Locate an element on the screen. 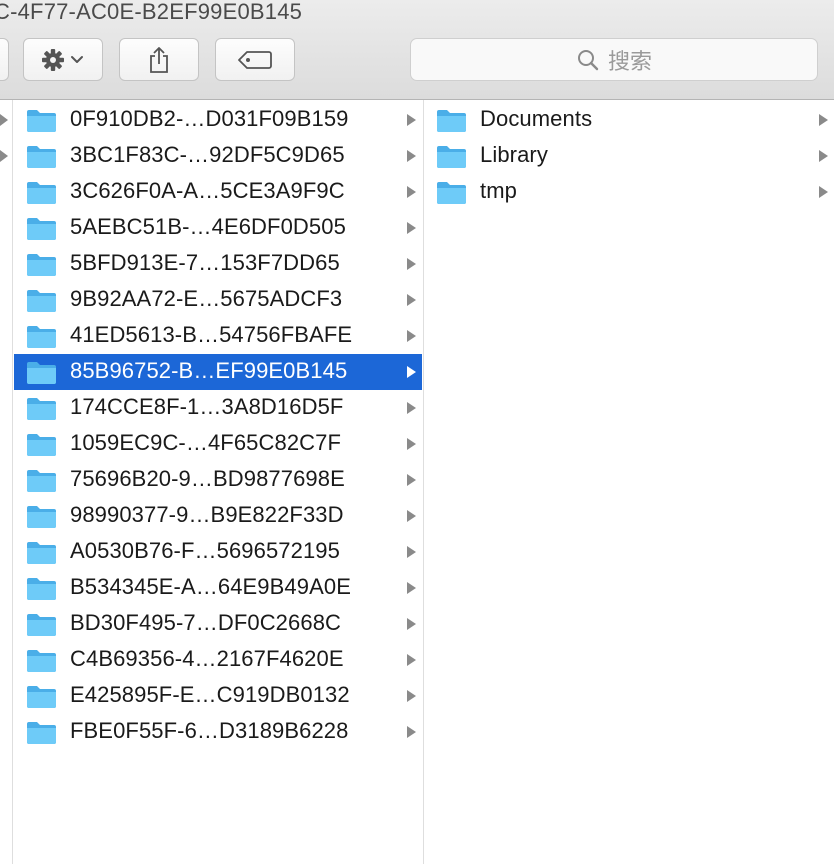 Image resolution: width=834 pixels, height=864 pixels. folder-name: Library is located at coordinates (514, 154).